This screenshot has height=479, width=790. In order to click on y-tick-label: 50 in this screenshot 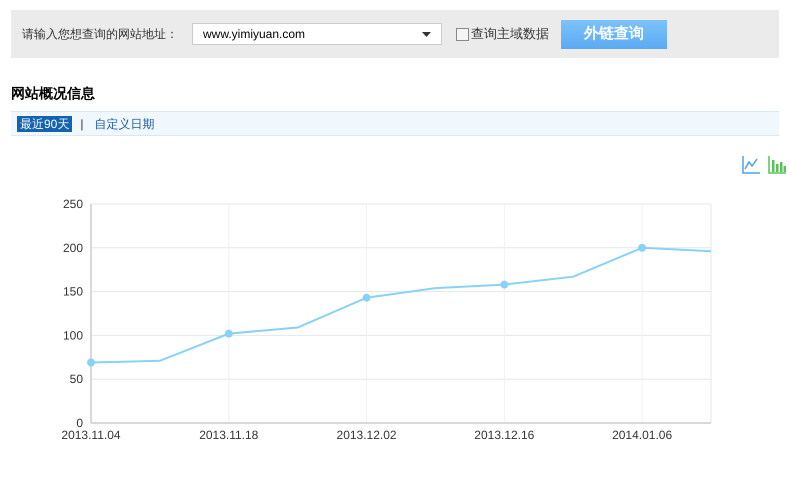, I will do `click(76, 379)`.